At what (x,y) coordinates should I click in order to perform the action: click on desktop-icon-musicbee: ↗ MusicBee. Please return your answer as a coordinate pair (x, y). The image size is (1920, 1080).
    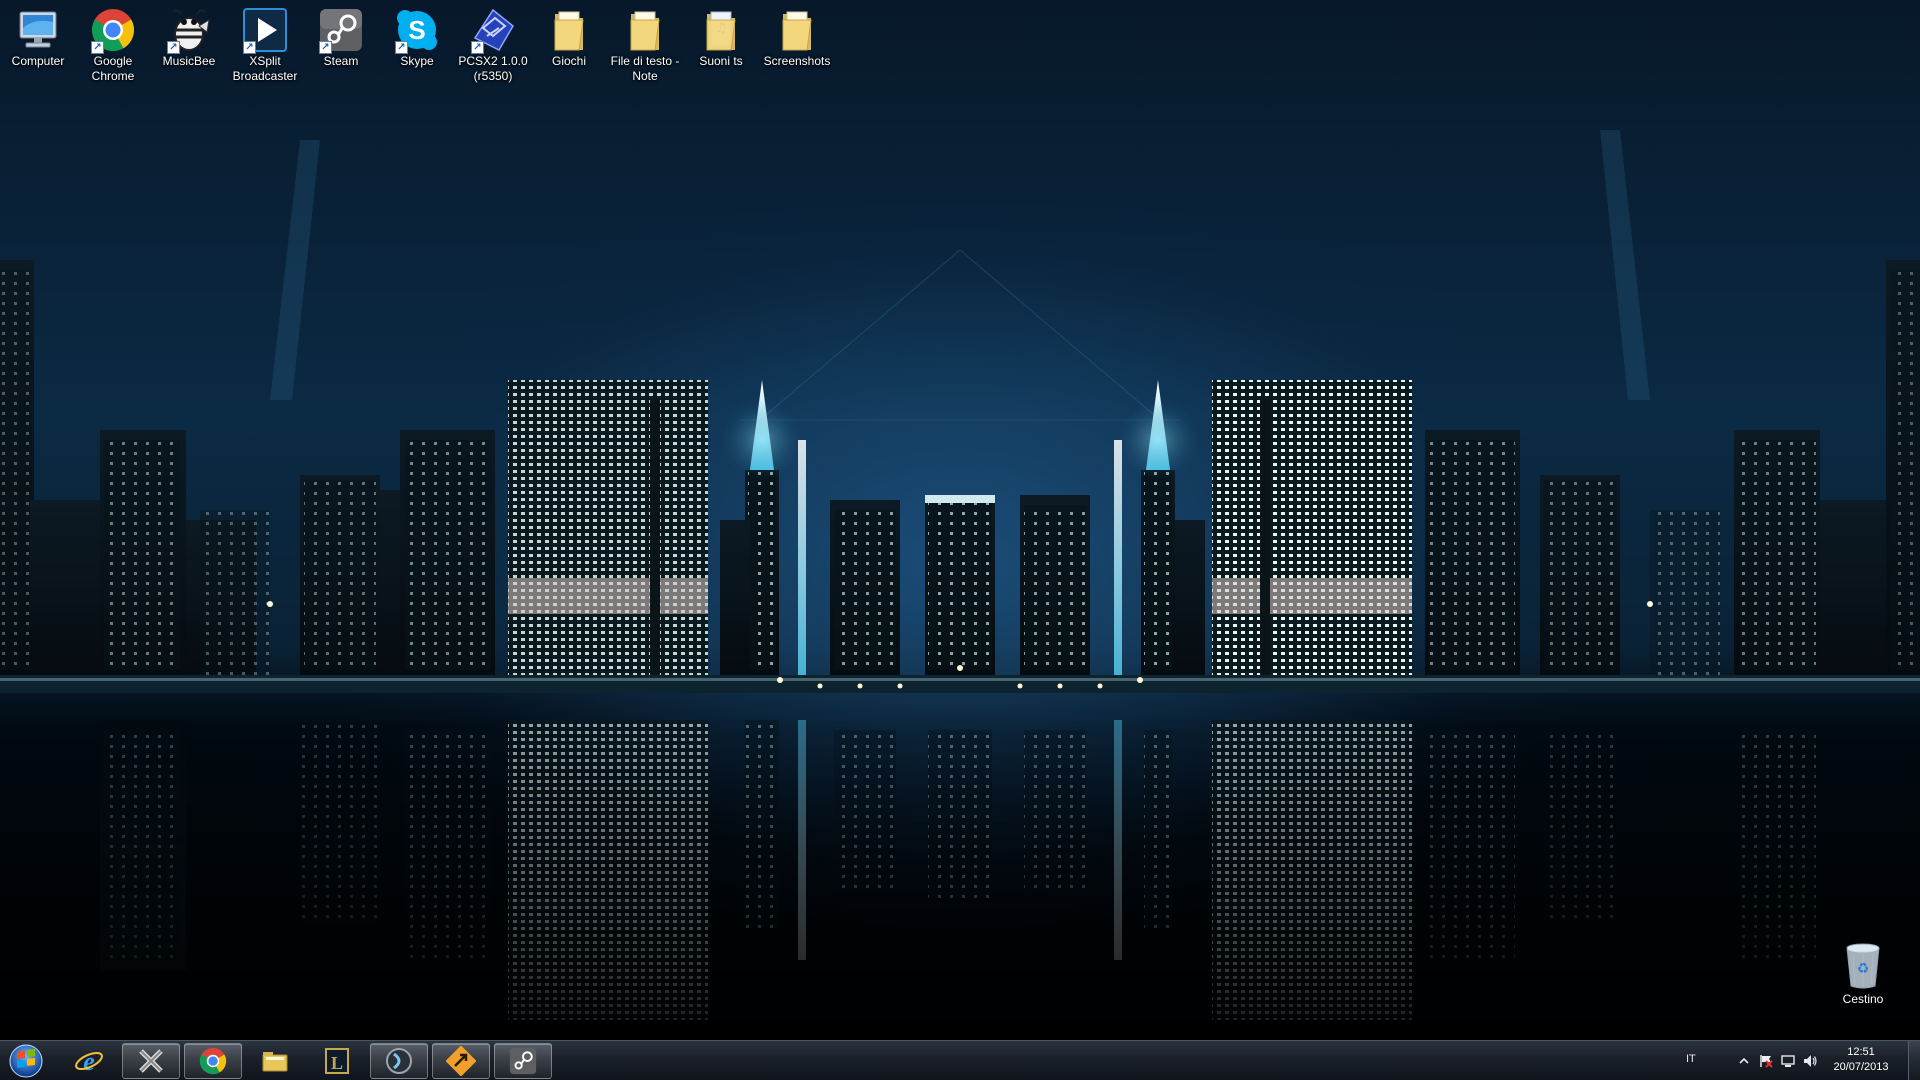
    Looking at the image, I should click on (189, 36).